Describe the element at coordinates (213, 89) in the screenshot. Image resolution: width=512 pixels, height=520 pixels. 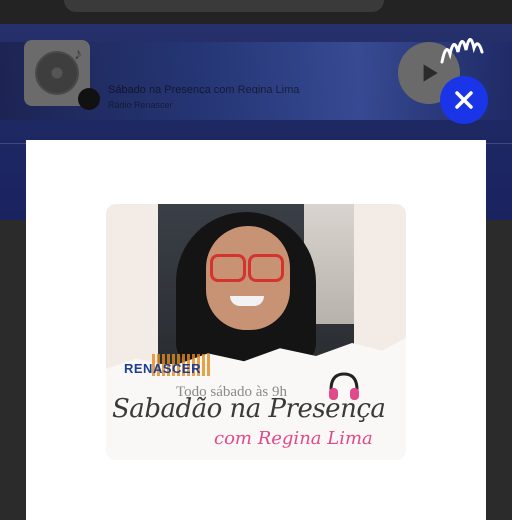
I see `episode-title: Sábado na Presença com Regina Lima` at that location.